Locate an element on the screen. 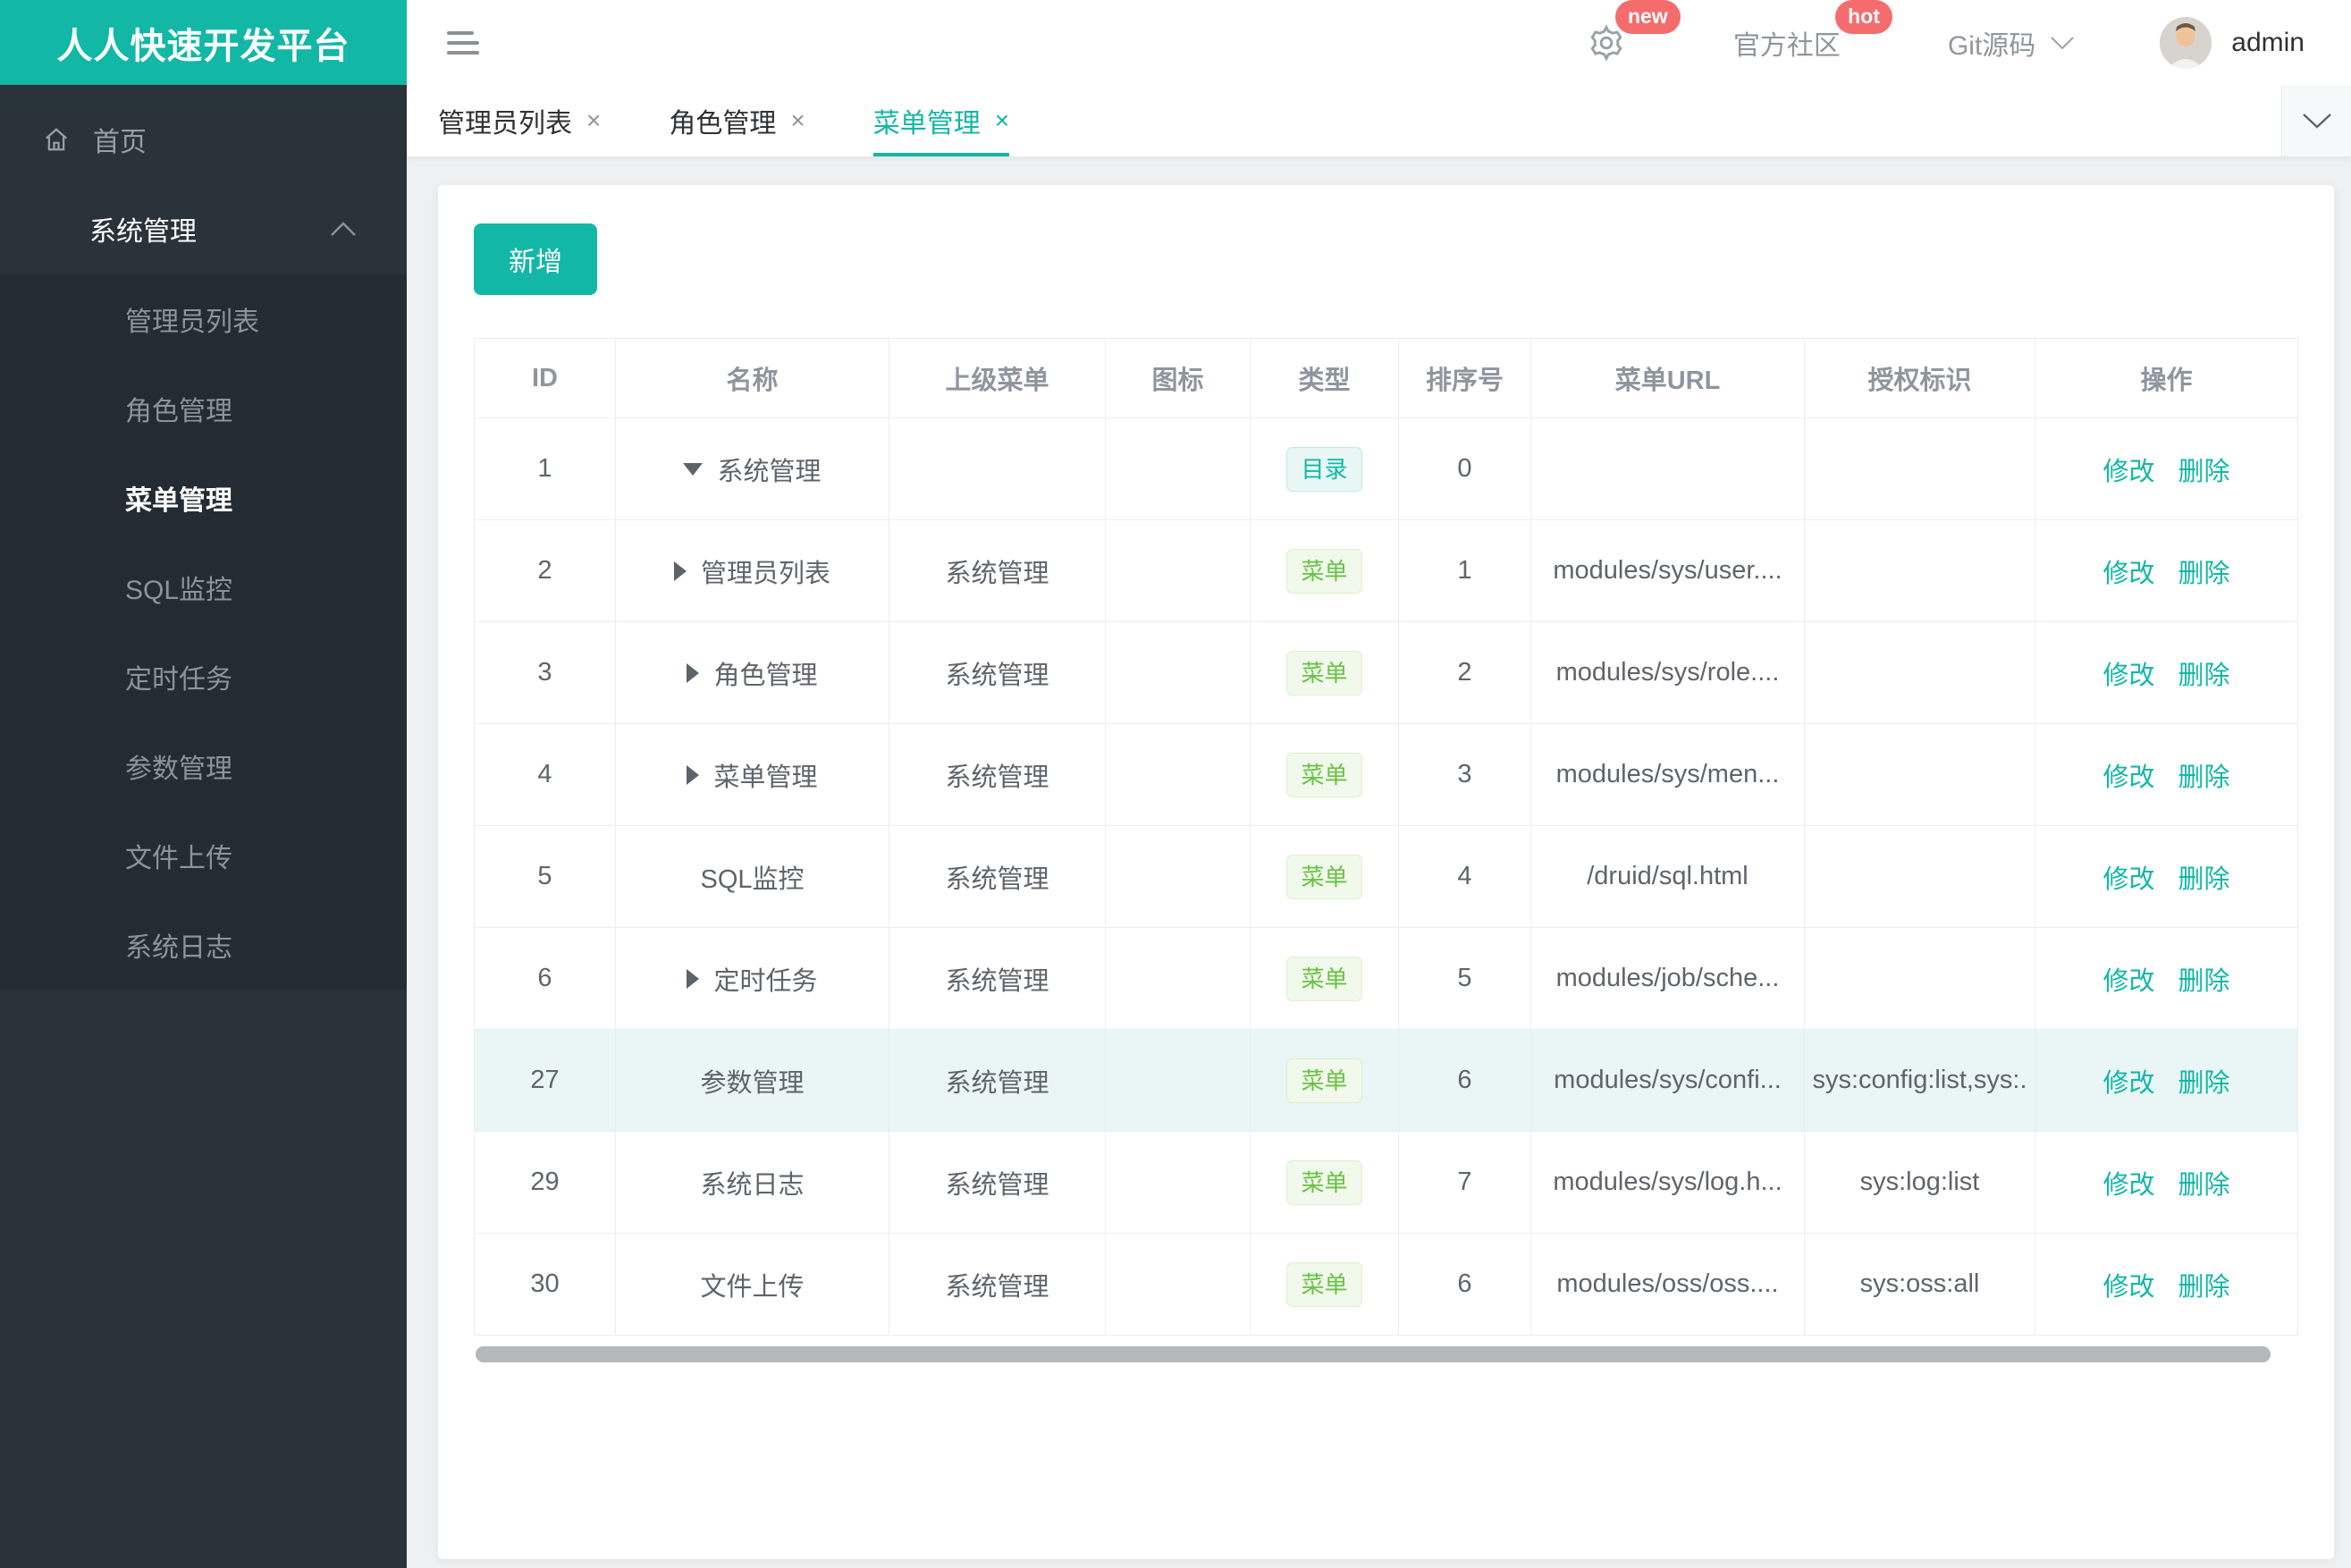  username-menu: admin is located at coordinates (2268, 43).